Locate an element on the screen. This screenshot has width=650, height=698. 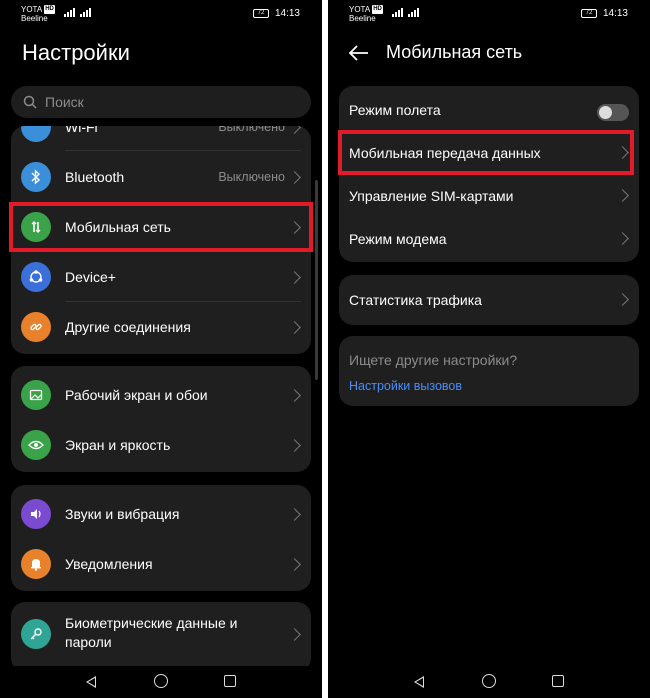
list-item-traffic-stats: Статистика трафика is located at coordinates (489, 299).